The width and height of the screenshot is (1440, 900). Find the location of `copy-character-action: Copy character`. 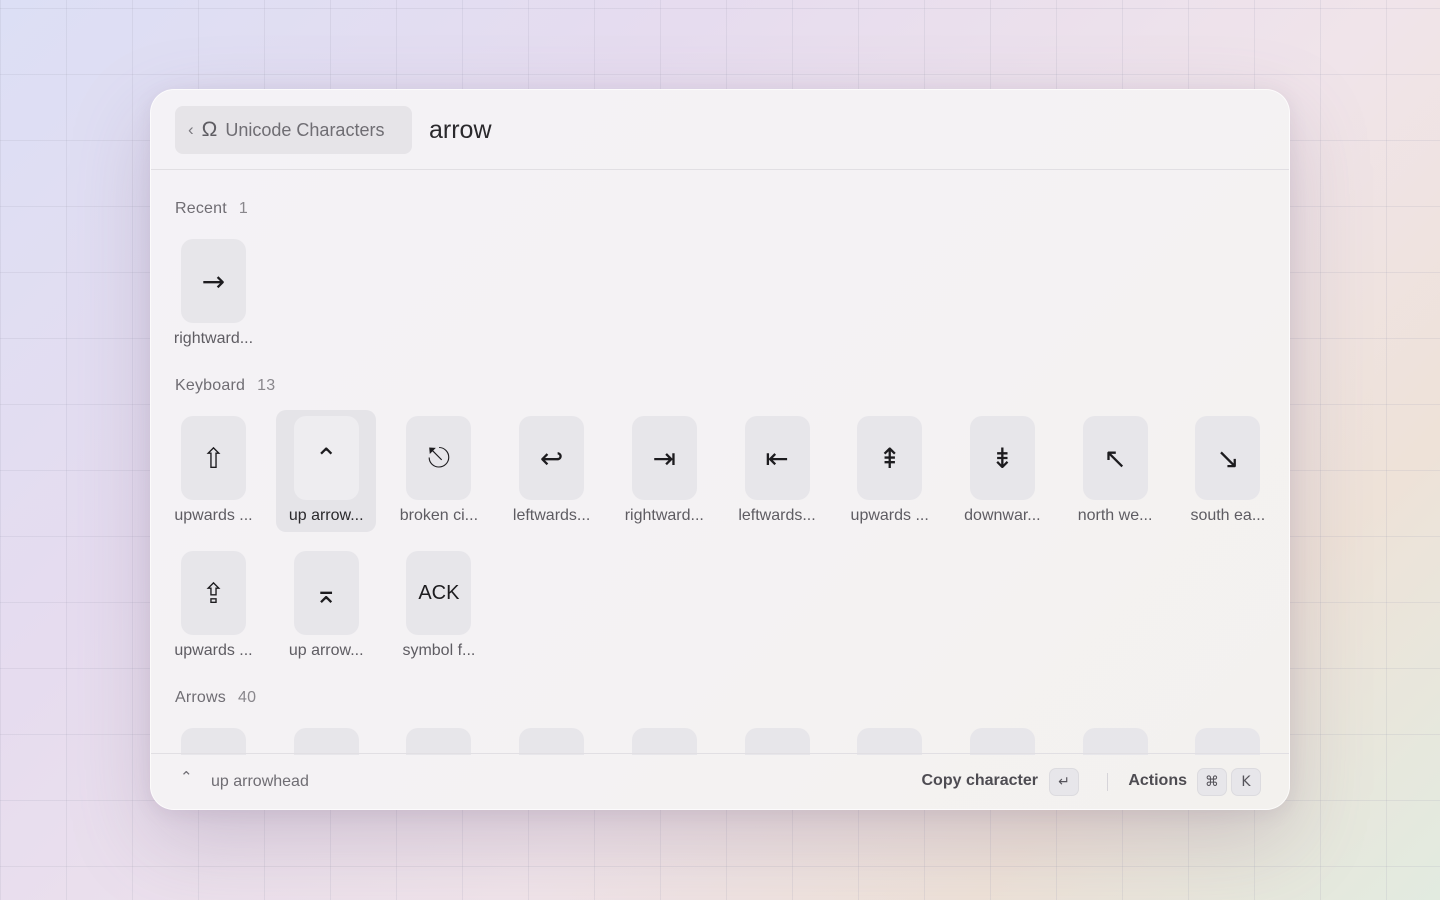

copy-character-action: Copy character is located at coordinates (980, 781).